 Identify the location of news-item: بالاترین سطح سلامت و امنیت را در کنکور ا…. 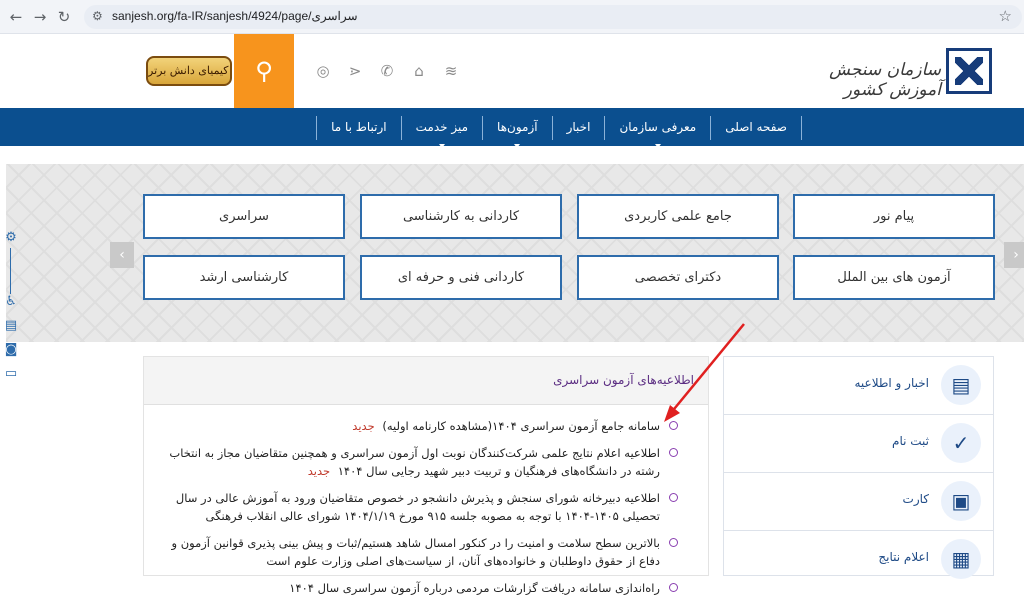
(421, 552).